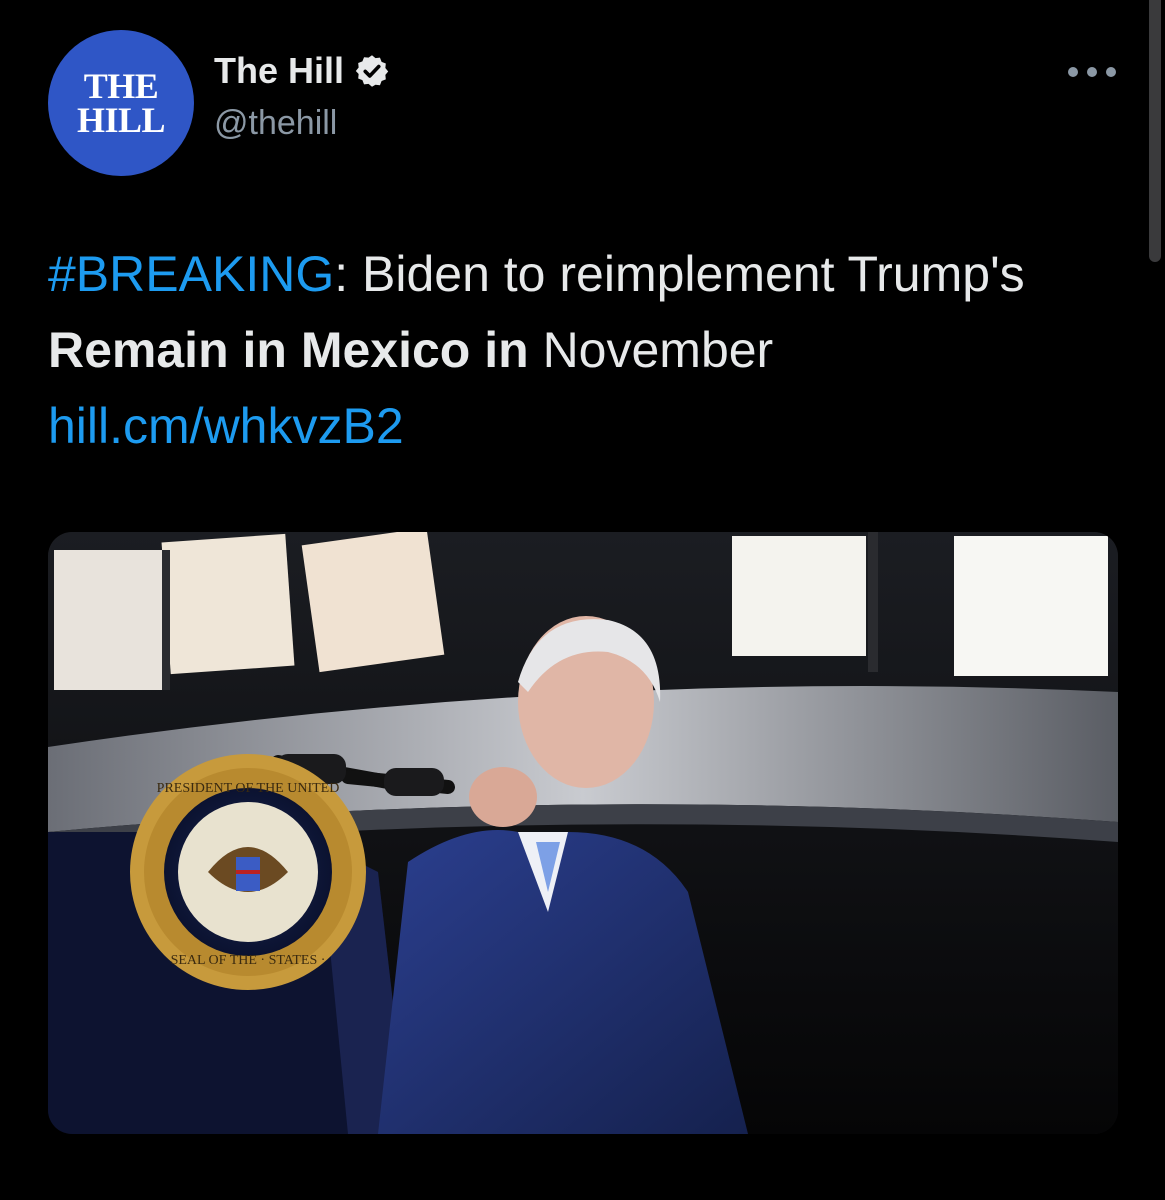  I want to click on avatar: THE HILL, so click(121, 103).